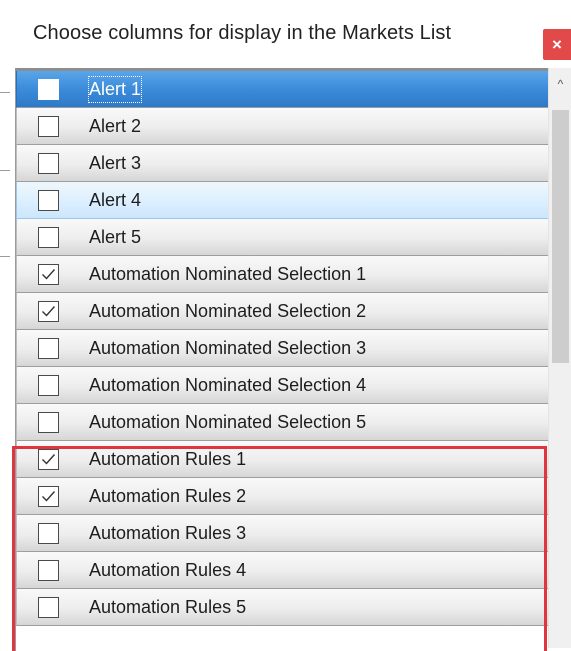 The image size is (571, 651). What do you see at coordinates (282, 496) in the screenshot?
I see `list-item: Automation Rules 2` at bounding box center [282, 496].